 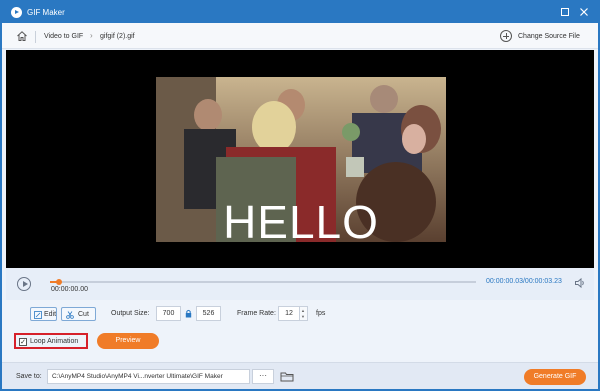 I want to click on change-source-label: Change Source File, so click(x=549, y=36).